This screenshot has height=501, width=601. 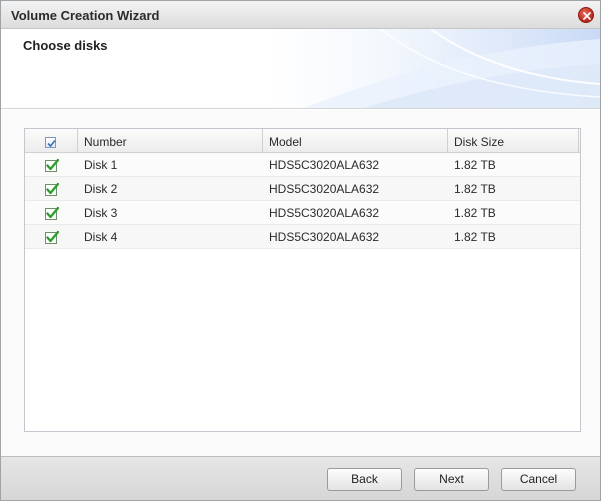 I want to click on cancel-button: Cancel, so click(x=538, y=479).